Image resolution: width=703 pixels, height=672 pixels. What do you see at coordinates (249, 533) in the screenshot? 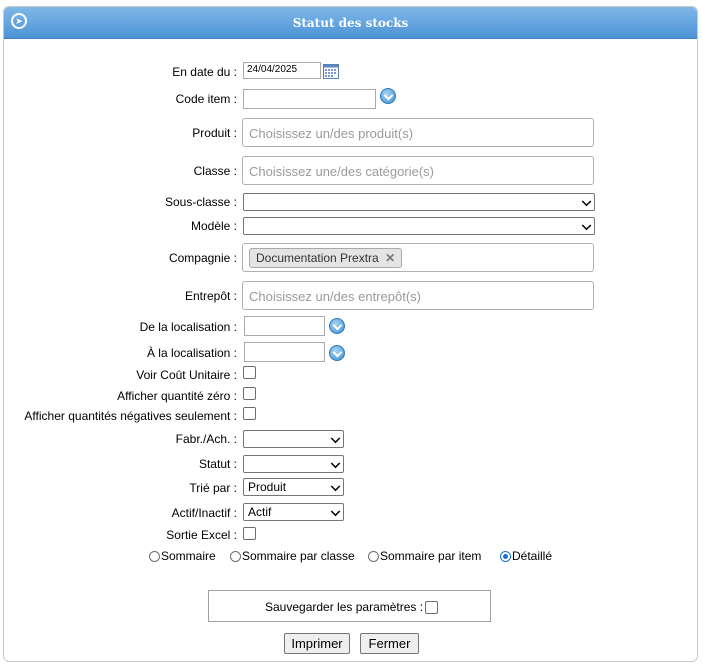
I see `sortie-excel-checkbox` at bounding box center [249, 533].